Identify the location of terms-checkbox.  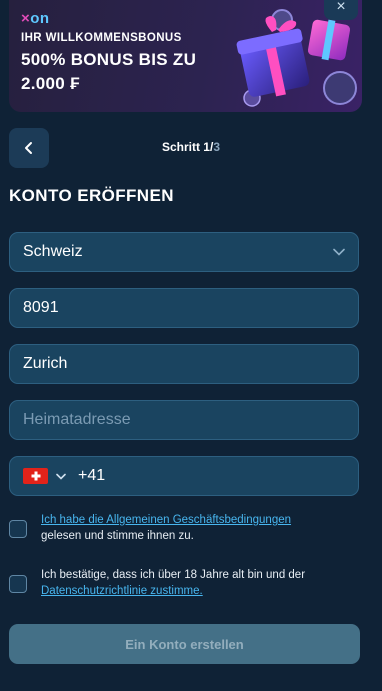
(18, 529).